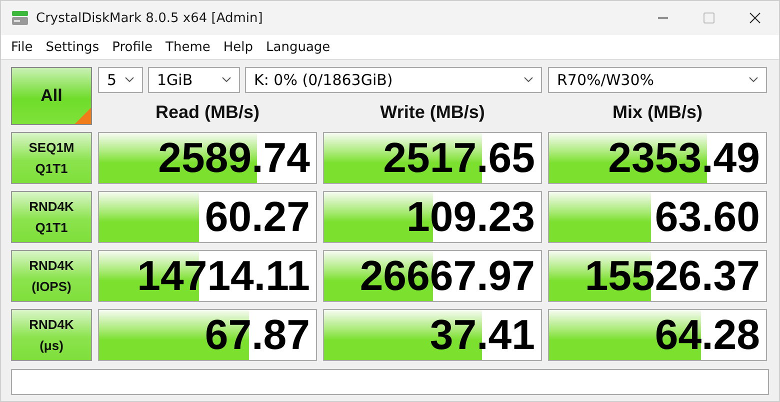  Describe the element at coordinates (72, 47) in the screenshot. I see `menu-item: Settings` at that location.